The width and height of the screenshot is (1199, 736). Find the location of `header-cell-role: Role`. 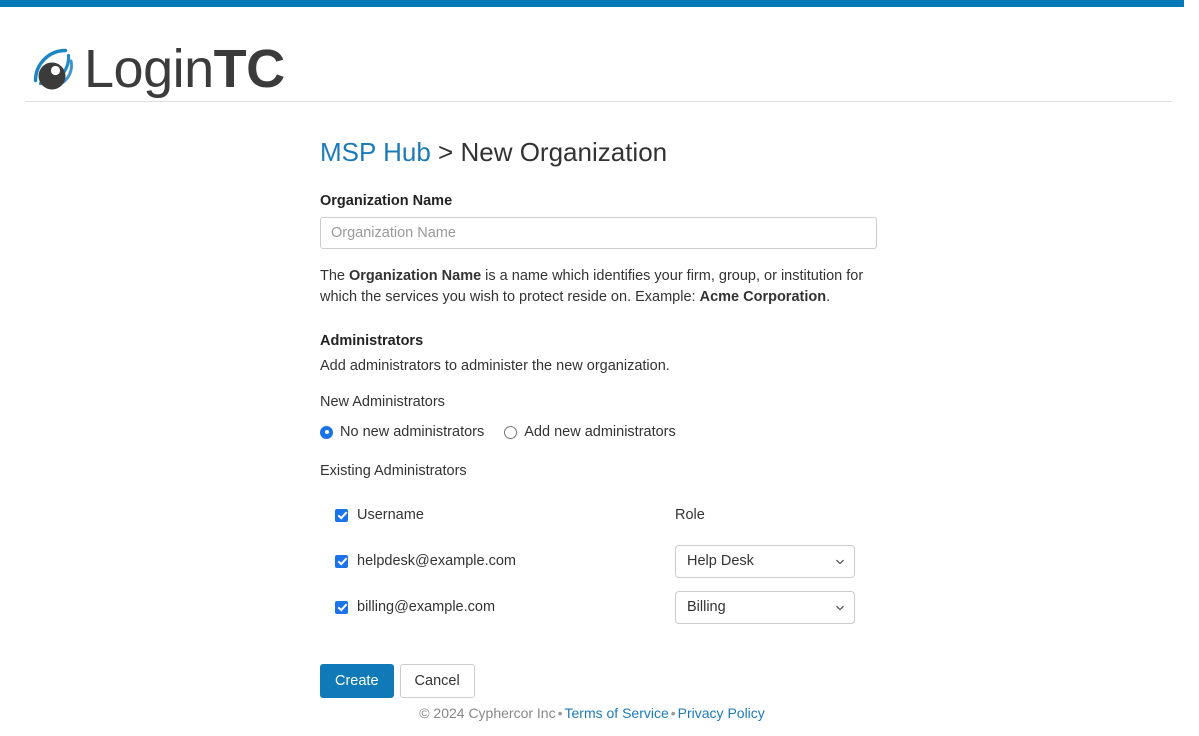

header-cell-role: Role is located at coordinates (775, 515).